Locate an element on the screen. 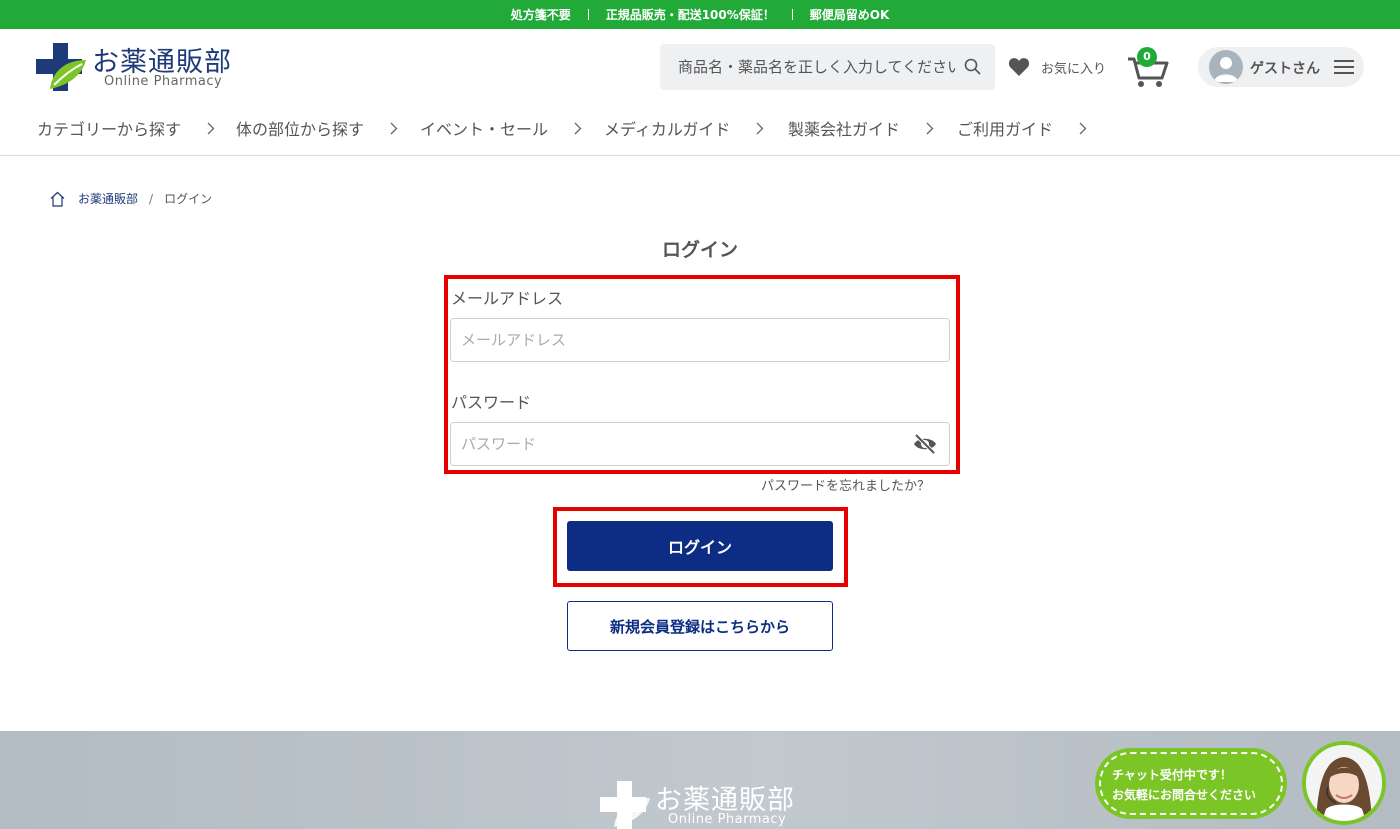 The height and width of the screenshot is (829, 1400). search-icon is located at coordinates (972, 66).